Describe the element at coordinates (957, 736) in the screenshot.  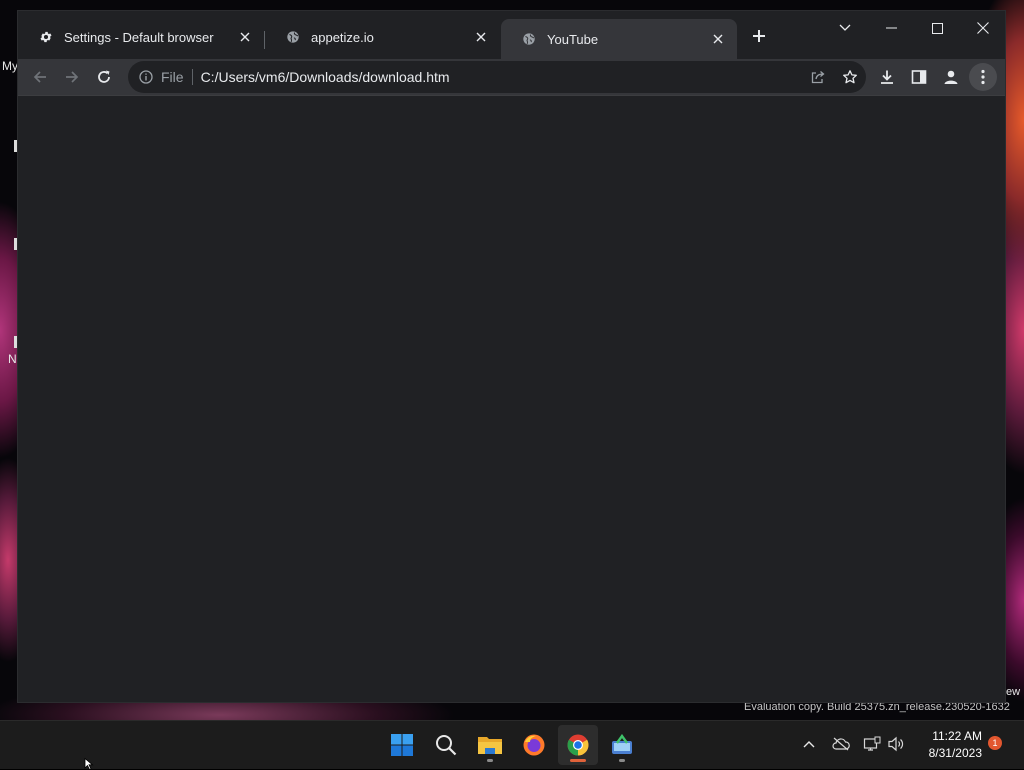
I see `clock-time: 11:22 AM` at that location.